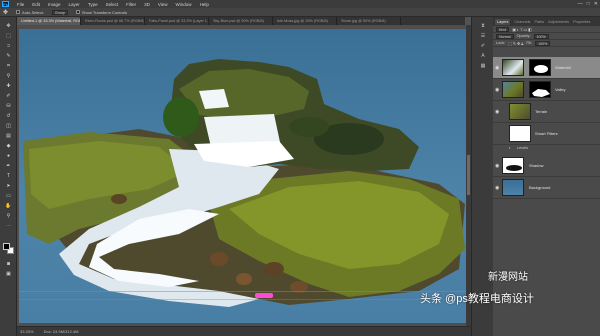 The width and height of the screenshot is (600, 336). I want to click on layer-name: Terrain, so click(541, 111).